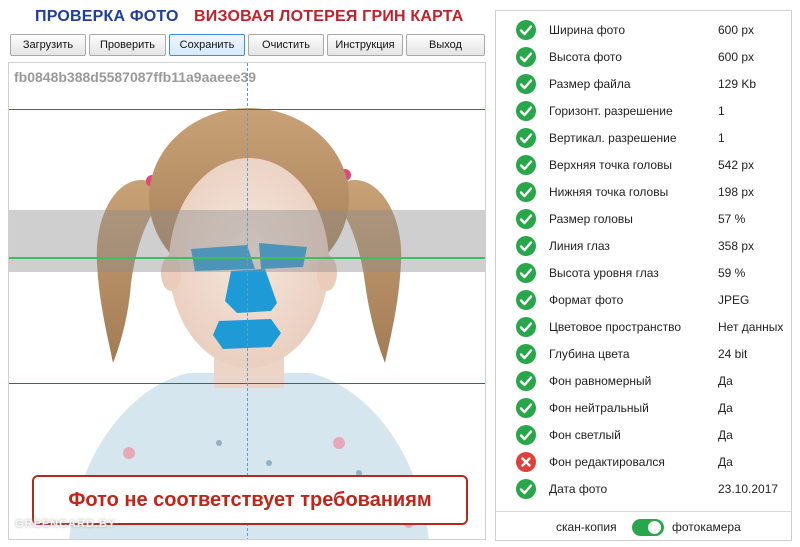 Image resolution: width=800 pixels, height=547 pixels. Describe the element at coordinates (643, 218) in the screenshot. I see `check-row: Размер головы 57 %` at that location.